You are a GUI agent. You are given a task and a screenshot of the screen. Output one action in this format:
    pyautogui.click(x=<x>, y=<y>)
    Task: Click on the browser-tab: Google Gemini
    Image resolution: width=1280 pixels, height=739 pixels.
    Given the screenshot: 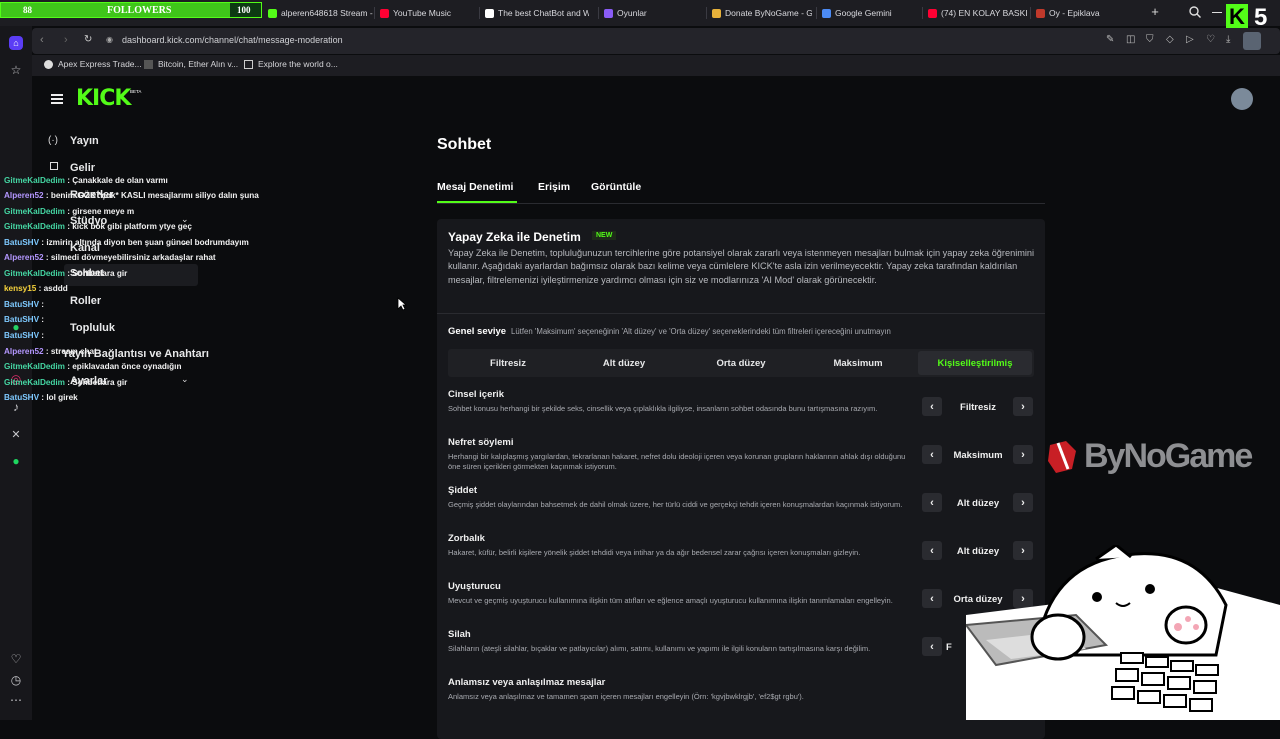 What is the action you would take?
    pyautogui.click(x=870, y=13)
    